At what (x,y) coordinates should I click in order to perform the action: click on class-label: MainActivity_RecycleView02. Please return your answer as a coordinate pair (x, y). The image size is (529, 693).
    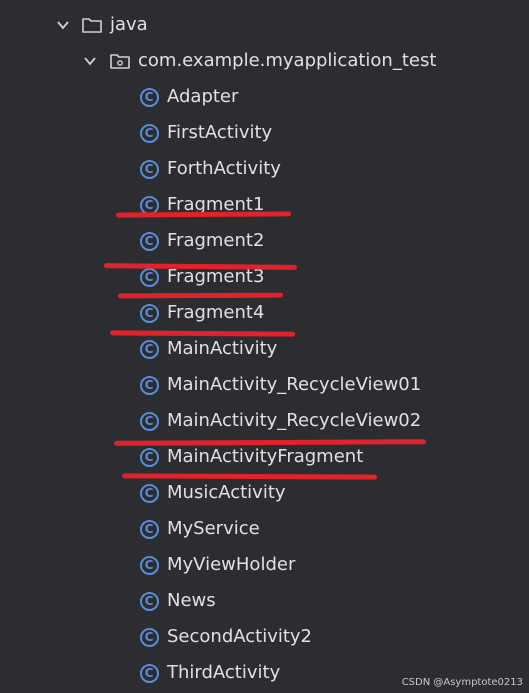
    Looking at the image, I should click on (294, 420).